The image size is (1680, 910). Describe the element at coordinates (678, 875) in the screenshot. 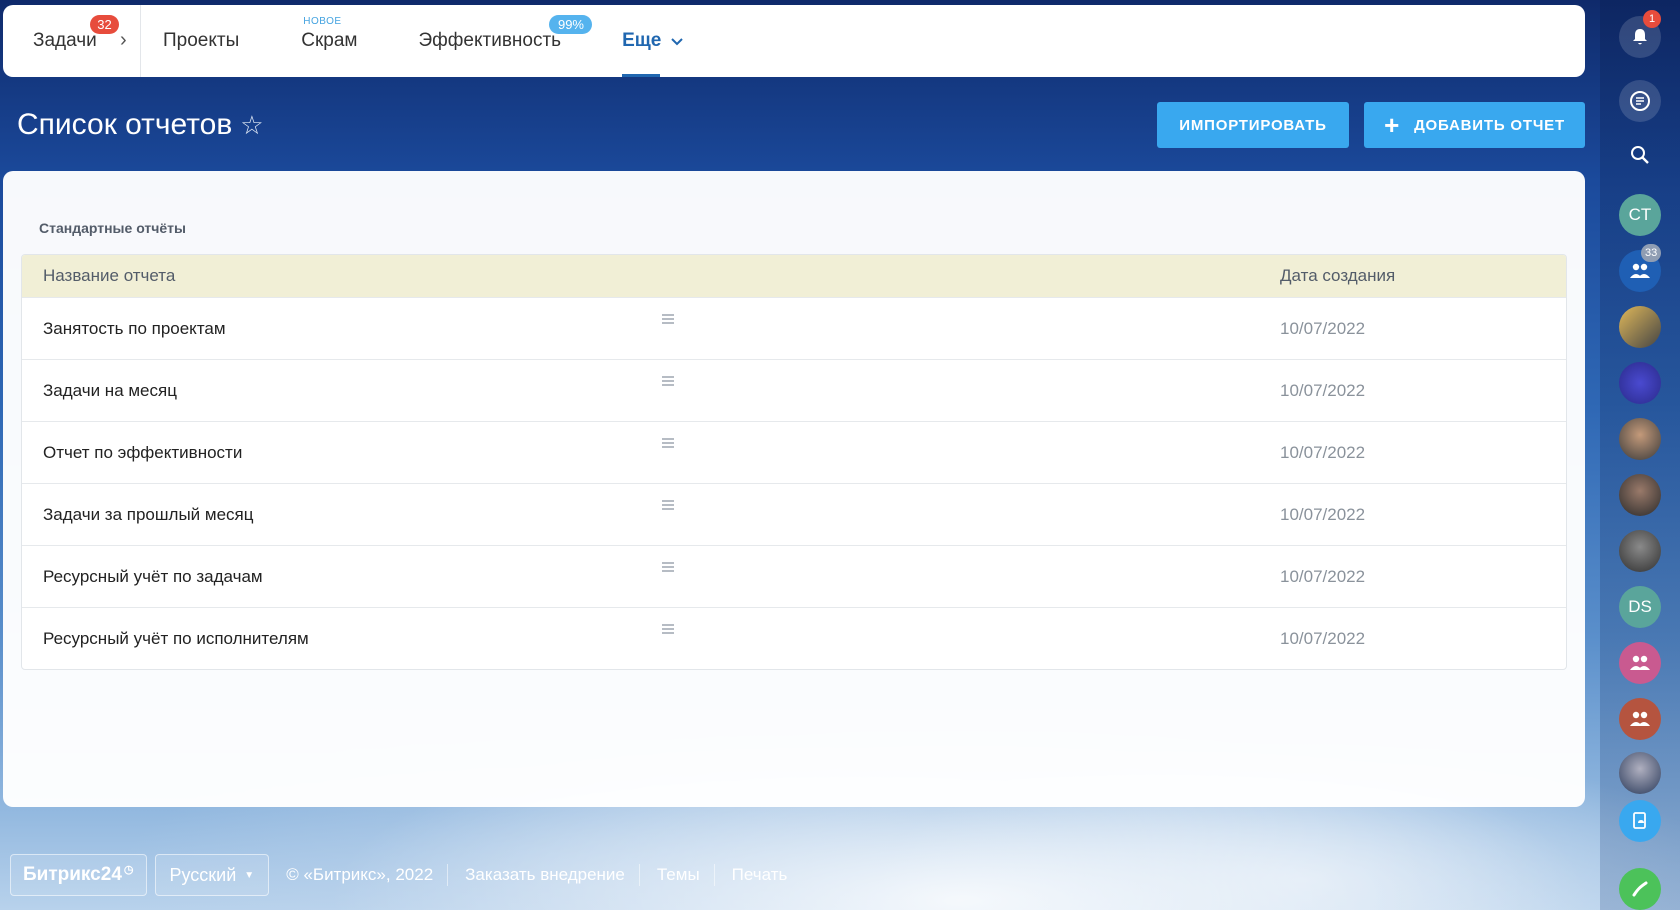

I see `themes-link: Темы` at that location.